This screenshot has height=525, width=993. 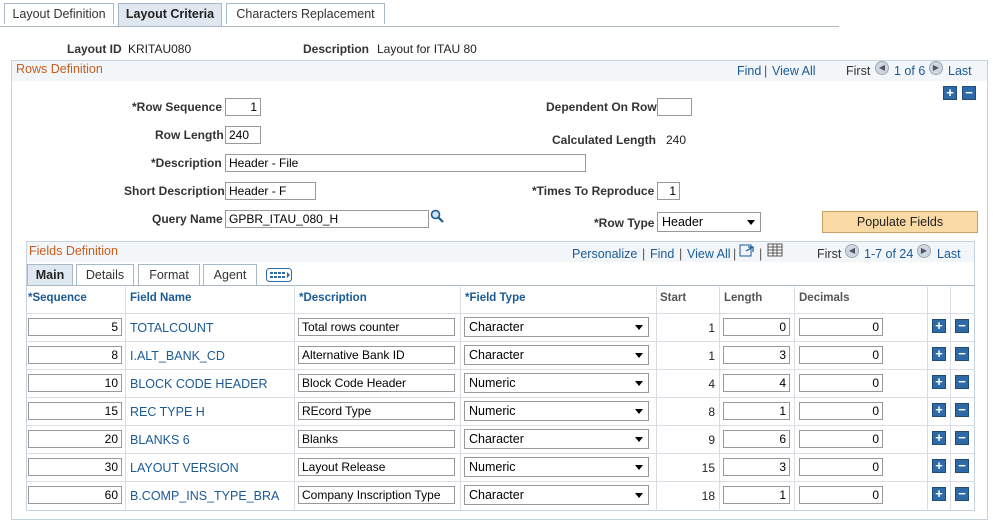 What do you see at coordinates (969, 93) in the screenshot?
I see `rows-remove-icon: −` at bounding box center [969, 93].